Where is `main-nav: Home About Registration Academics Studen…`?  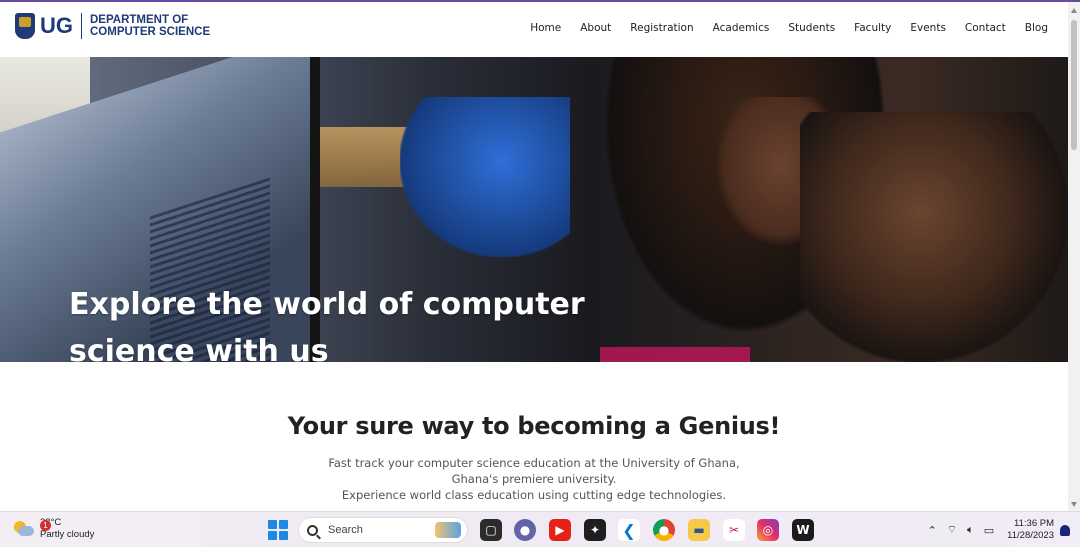 main-nav: Home About Registration Academics Studen… is located at coordinates (789, 28).